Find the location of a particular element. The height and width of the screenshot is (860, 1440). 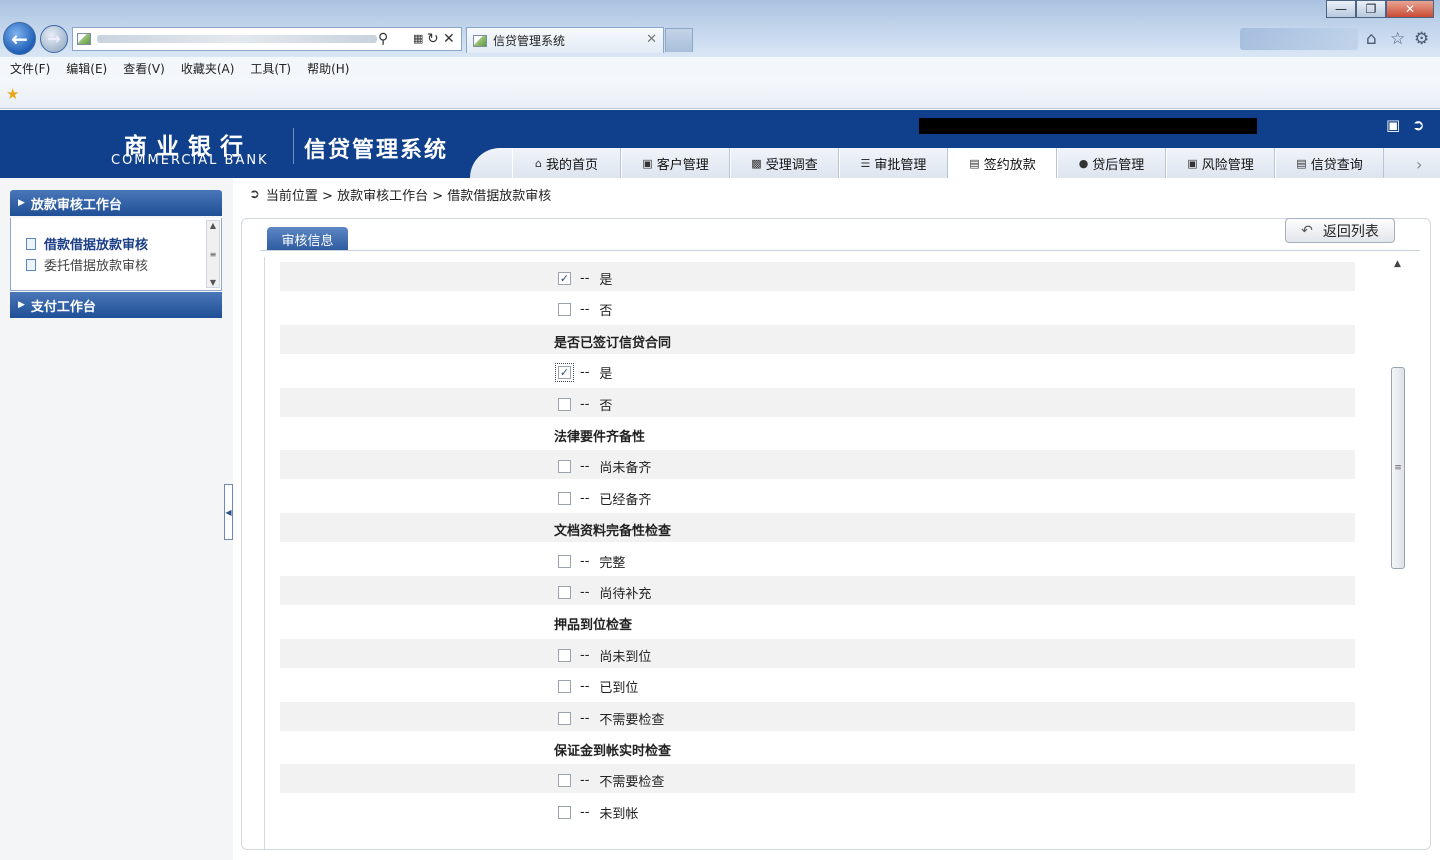

sidebar-section-label: 支付工作台 is located at coordinates (63, 307).